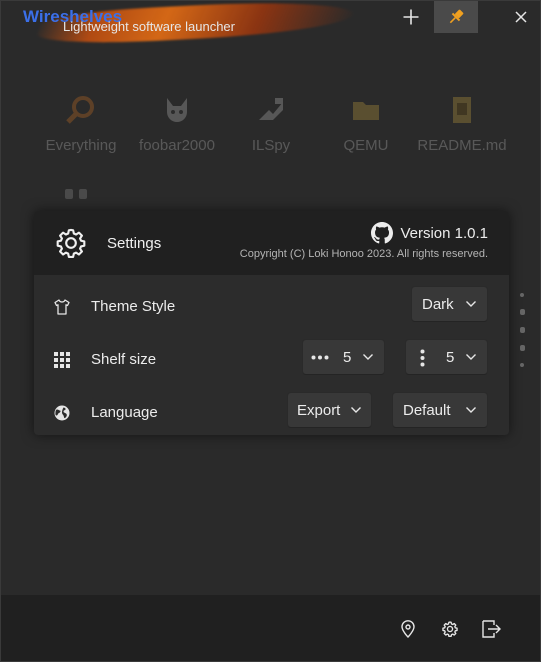 The width and height of the screenshot is (541, 662). I want to click on shelf-size-label: Shelf size, so click(124, 359).